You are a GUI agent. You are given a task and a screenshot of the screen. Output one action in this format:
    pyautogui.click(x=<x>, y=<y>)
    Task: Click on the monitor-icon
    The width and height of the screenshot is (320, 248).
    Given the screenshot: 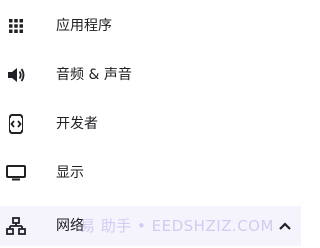 What is the action you would take?
    pyautogui.click(x=16, y=173)
    